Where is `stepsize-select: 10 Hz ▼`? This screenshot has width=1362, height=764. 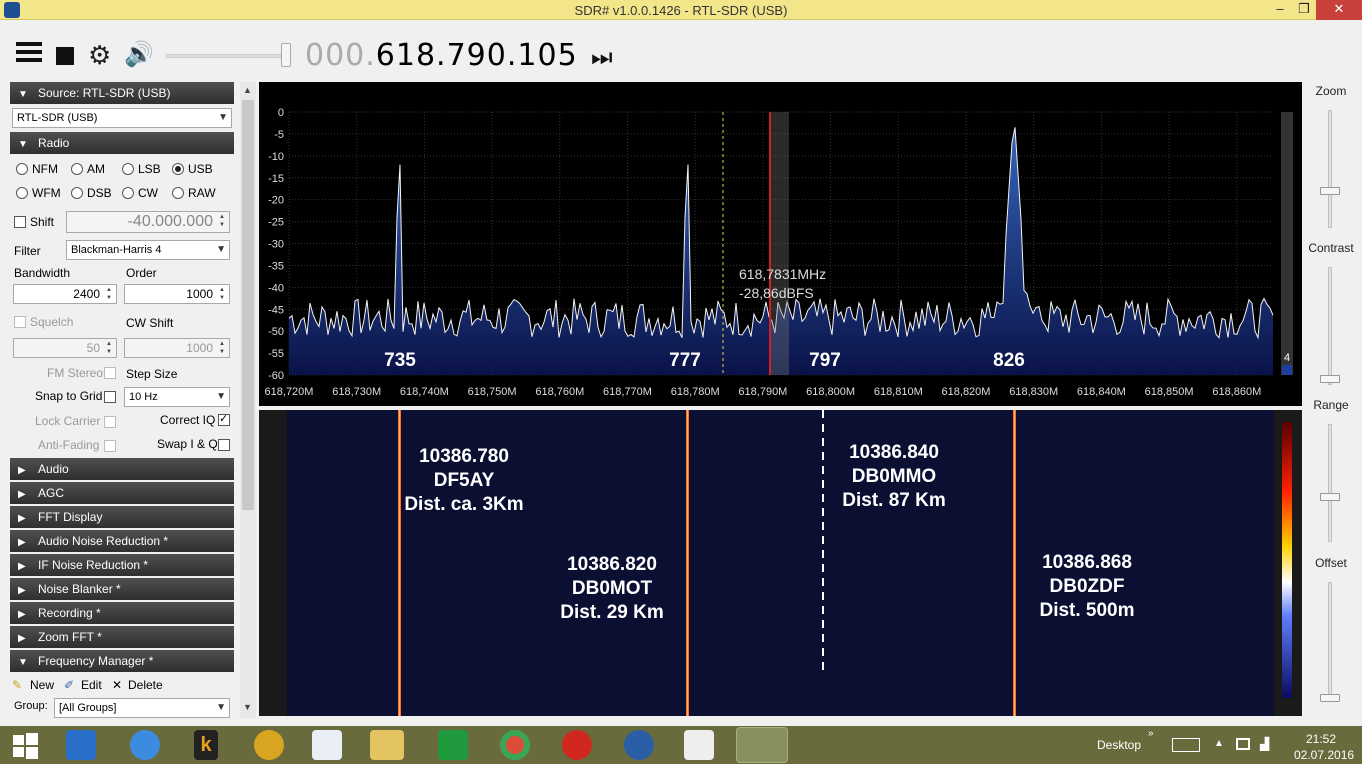
stepsize-select: 10 Hz ▼ is located at coordinates (177, 397).